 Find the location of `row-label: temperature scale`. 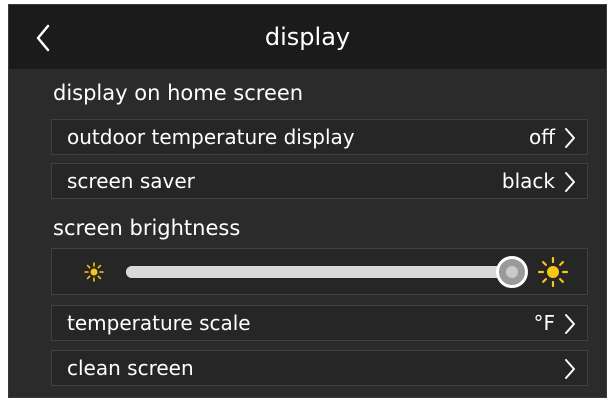

row-label: temperature scale is located at coordinates (159, 323).